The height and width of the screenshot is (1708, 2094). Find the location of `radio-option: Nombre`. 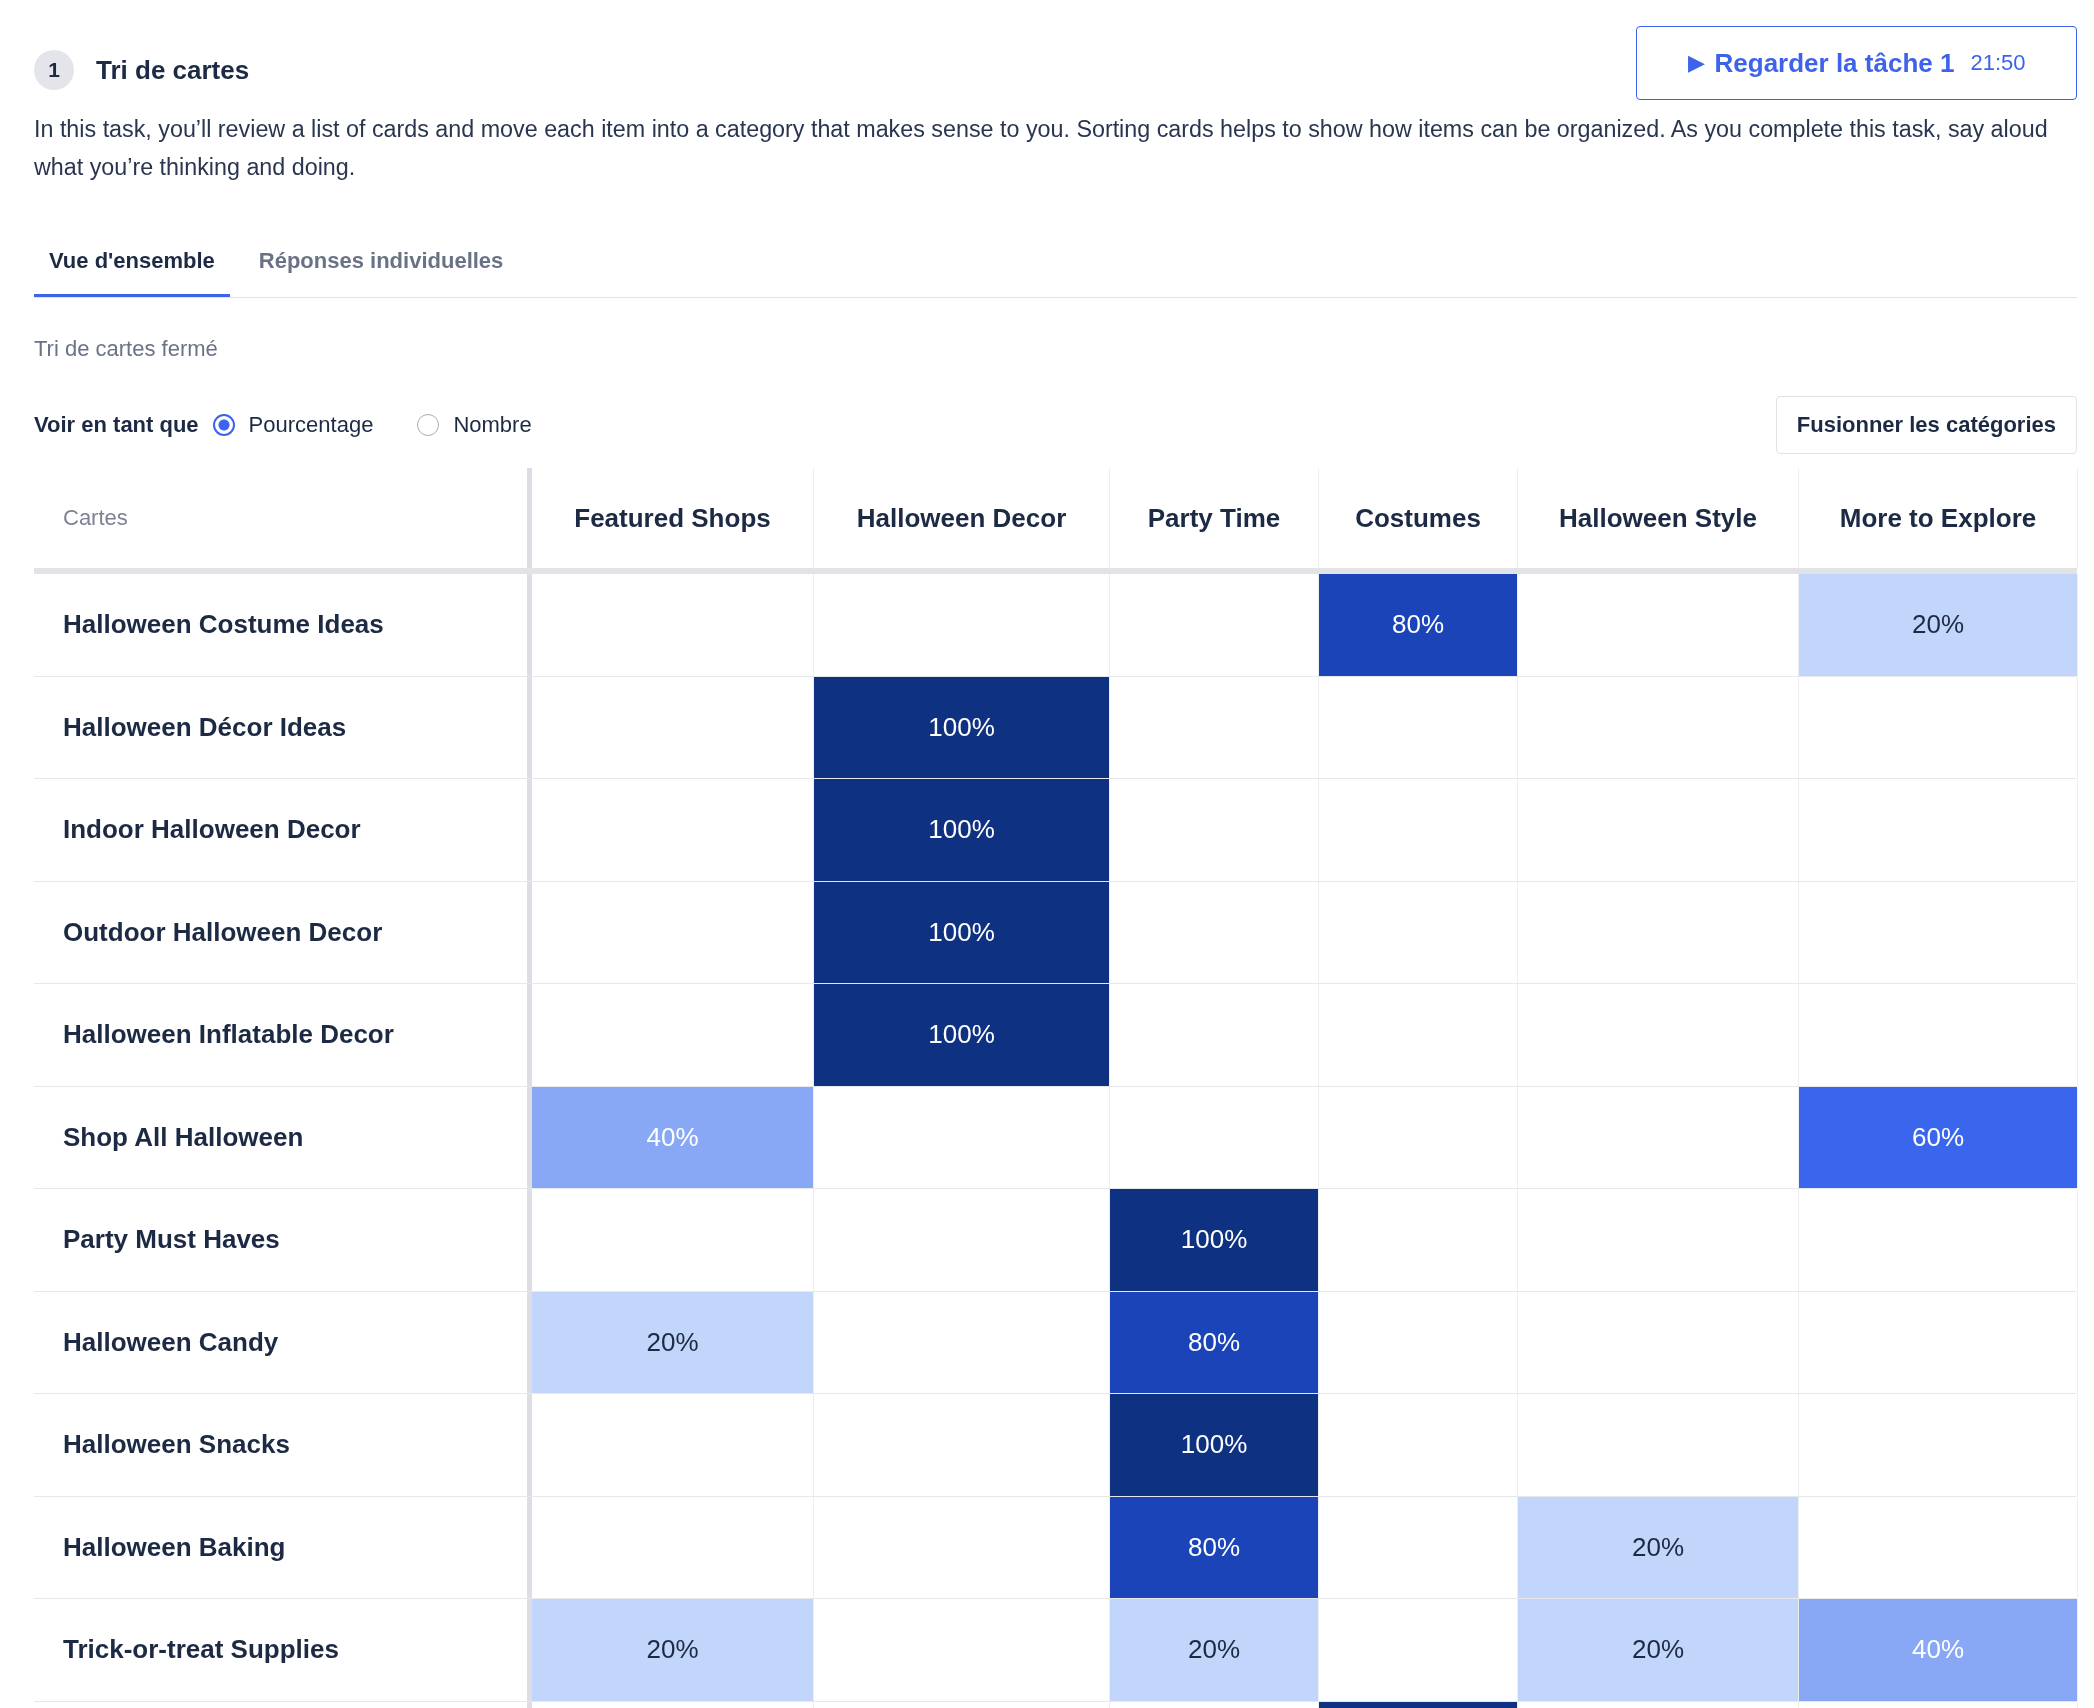

radio-option: Nombre is located at coordinates (474, 425).